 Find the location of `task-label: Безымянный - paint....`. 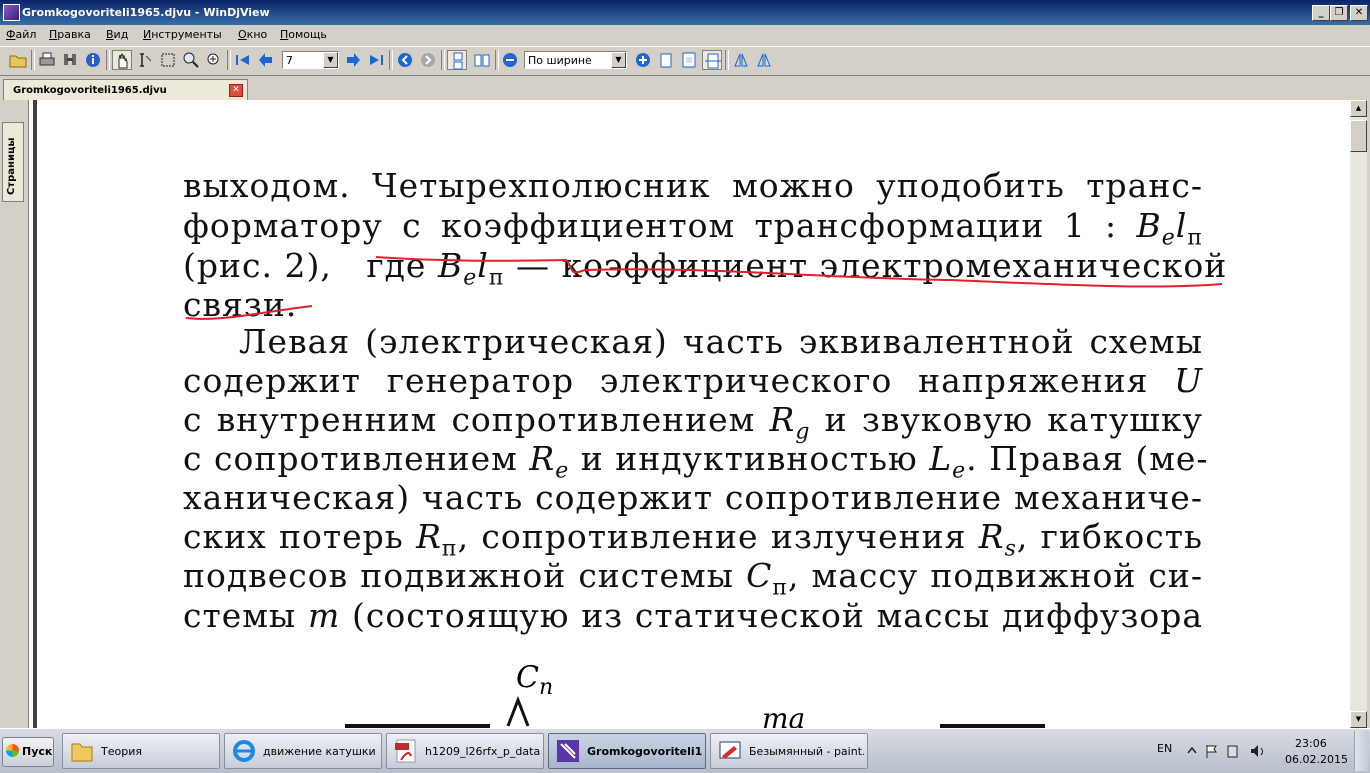

task-label: Безымянный - paint.... is located at coordinates (806, 751).